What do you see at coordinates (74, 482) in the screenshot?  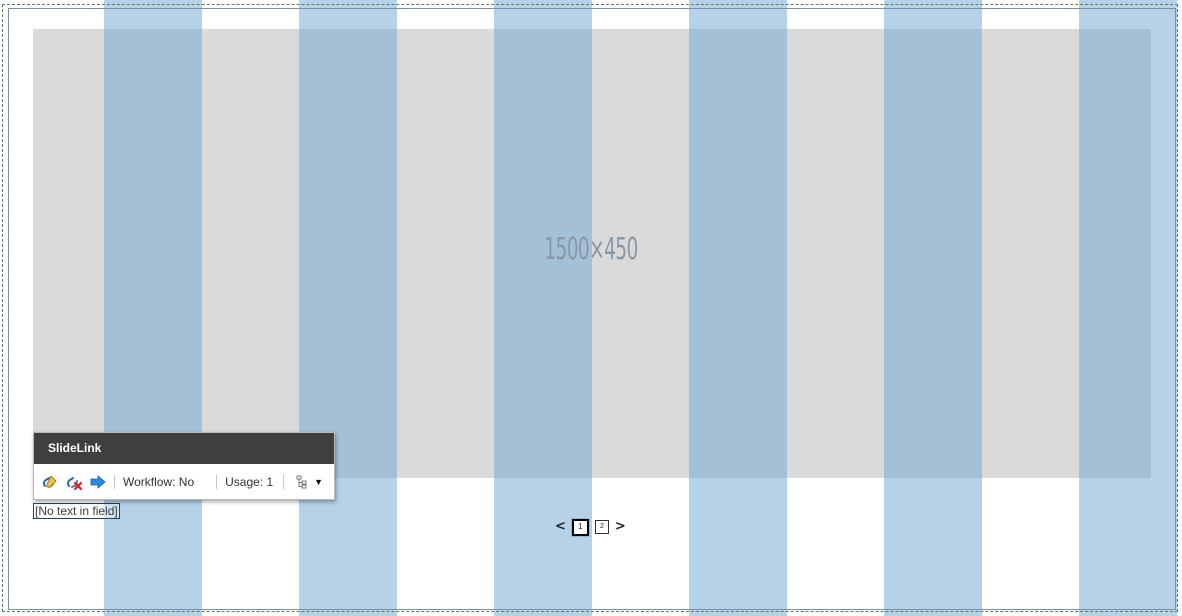 I see `link-remove-icon` at bounding box center [74, 482].